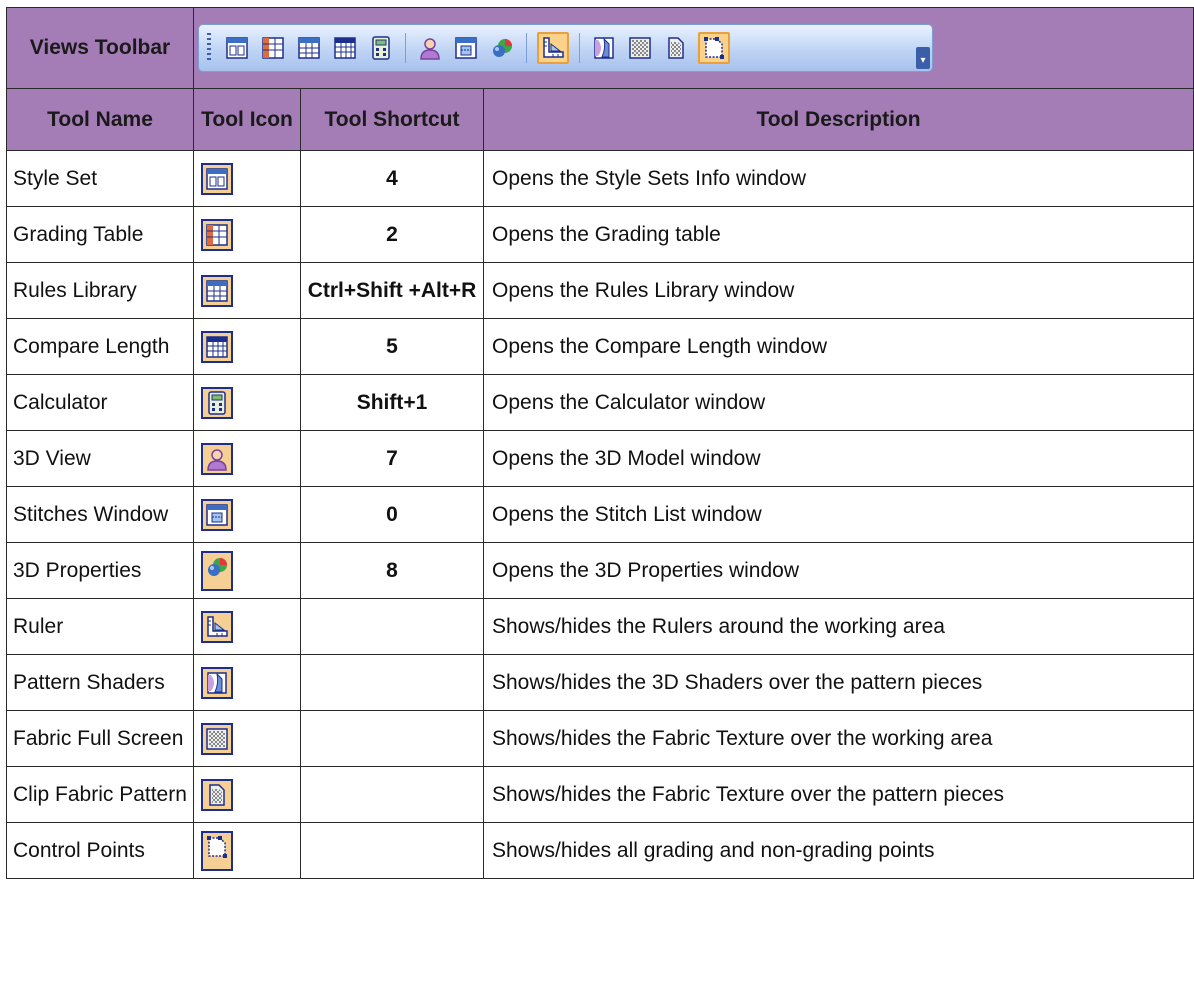 This screenshot has height=1008, width=1194. Describe the element at coordinates (392, 290) in the screenshot. I see `tool-shortcut: Ctrl+Shift +Alt+R` at that location.